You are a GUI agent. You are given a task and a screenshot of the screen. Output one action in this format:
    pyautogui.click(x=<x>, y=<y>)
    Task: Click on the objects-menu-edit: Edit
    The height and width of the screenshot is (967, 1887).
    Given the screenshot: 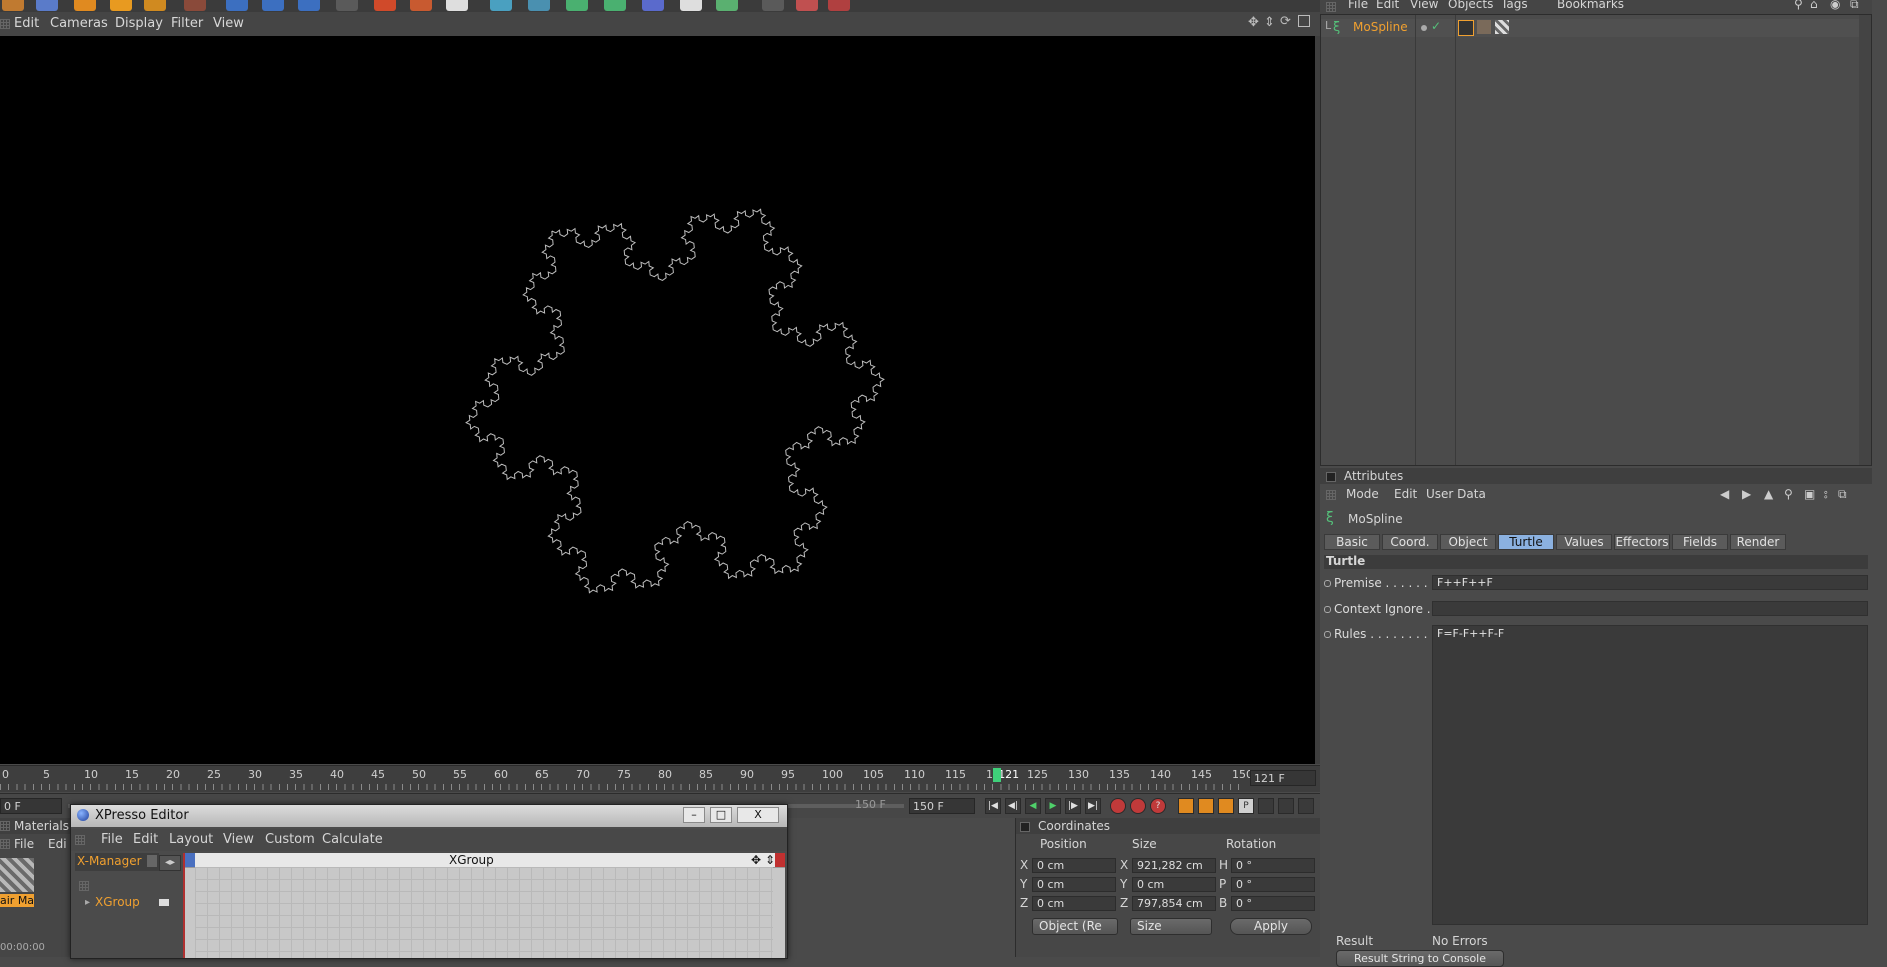 What is the action you would take?
    pyautogui.click(x=1387, y=5)
    